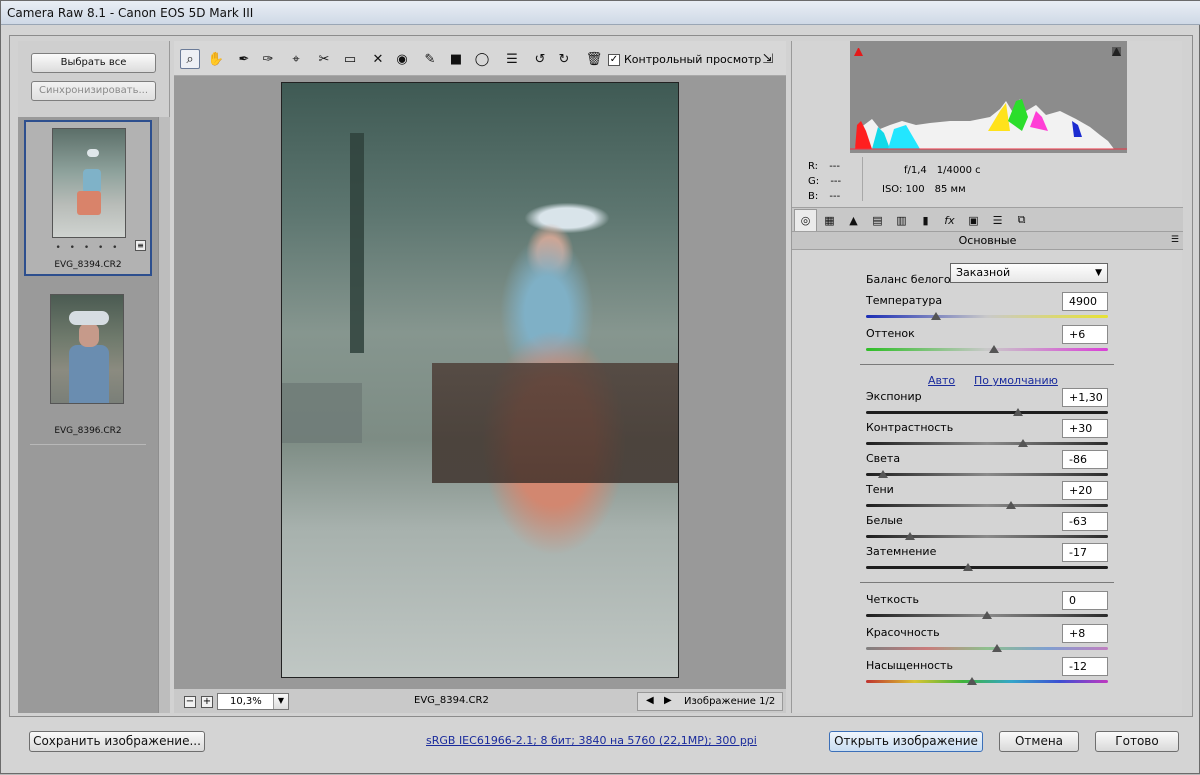 The width and height of the screenshot is (1200, 775). I want to click on preview-checkbox: ✓, so click(614, 59).